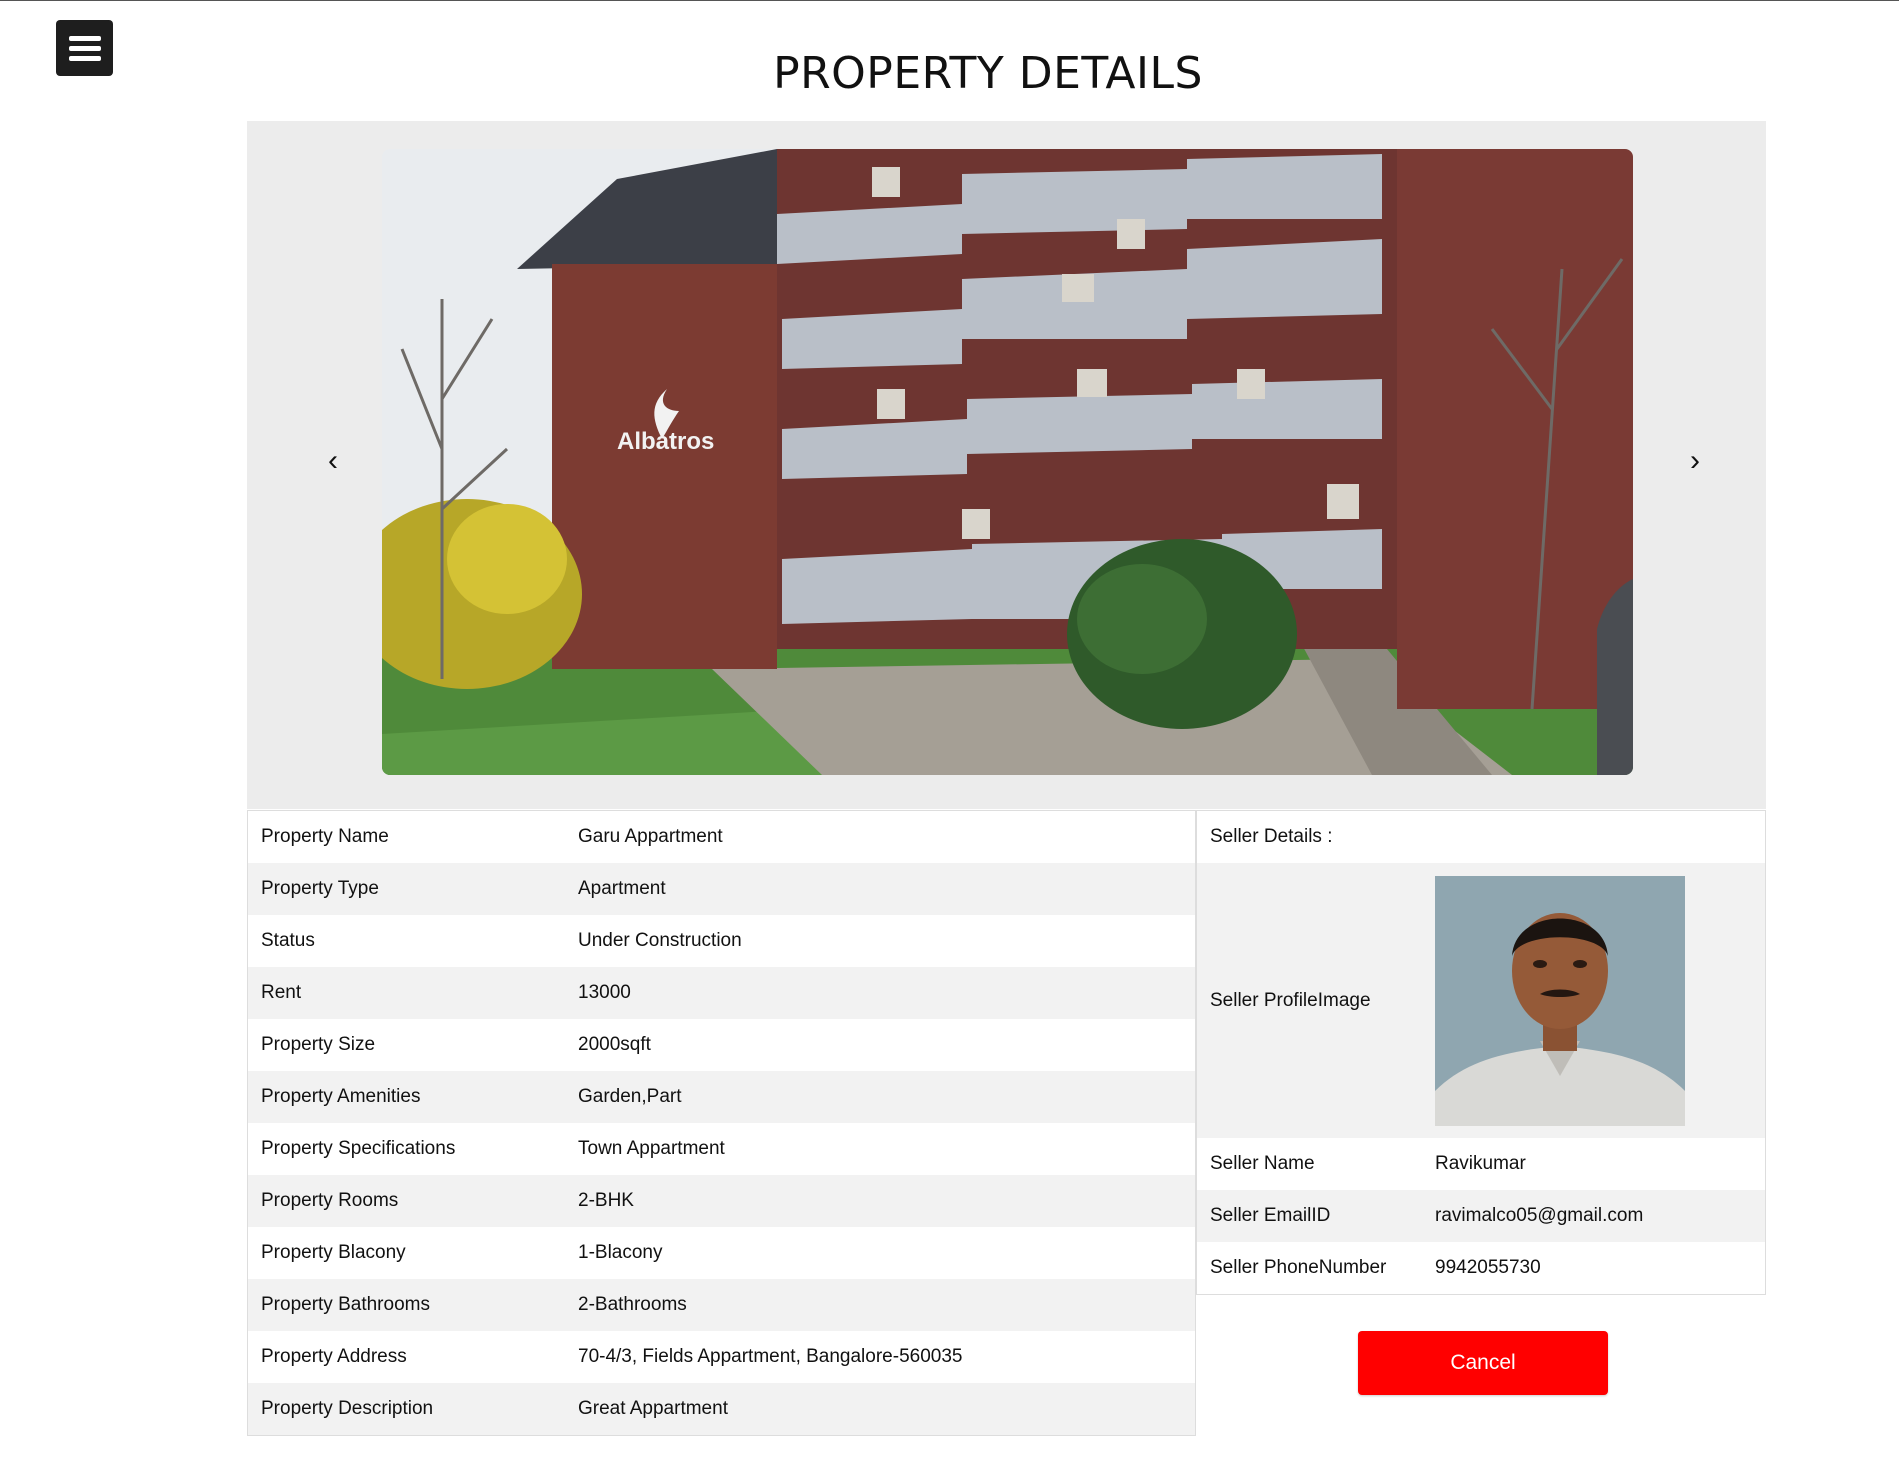  What do you see at coordinates (1539, 1215) in the screenshot?
I see `seller-email: ravimalco05@gmail.com` at bounding box center [1539, 1215].